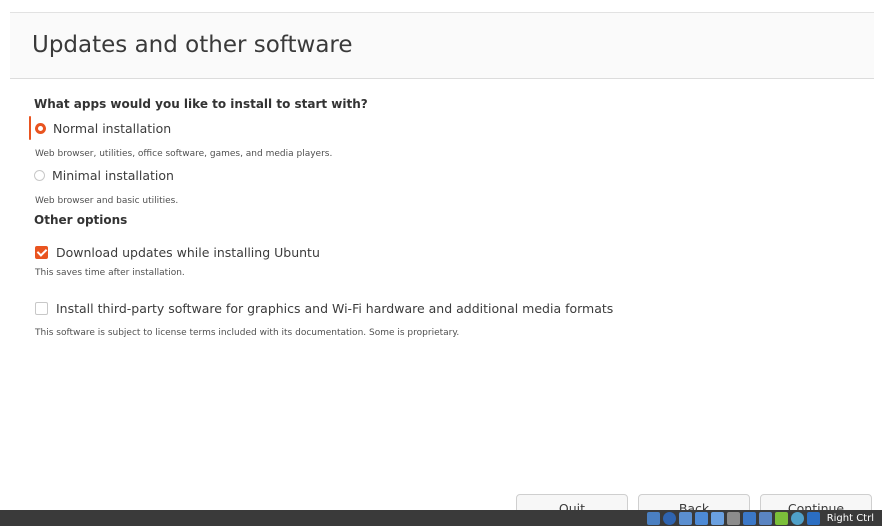  What do you see at coordinates (797, 518) in the screenshot?
I see `cpu-icon` at bounding box center [797, 518].